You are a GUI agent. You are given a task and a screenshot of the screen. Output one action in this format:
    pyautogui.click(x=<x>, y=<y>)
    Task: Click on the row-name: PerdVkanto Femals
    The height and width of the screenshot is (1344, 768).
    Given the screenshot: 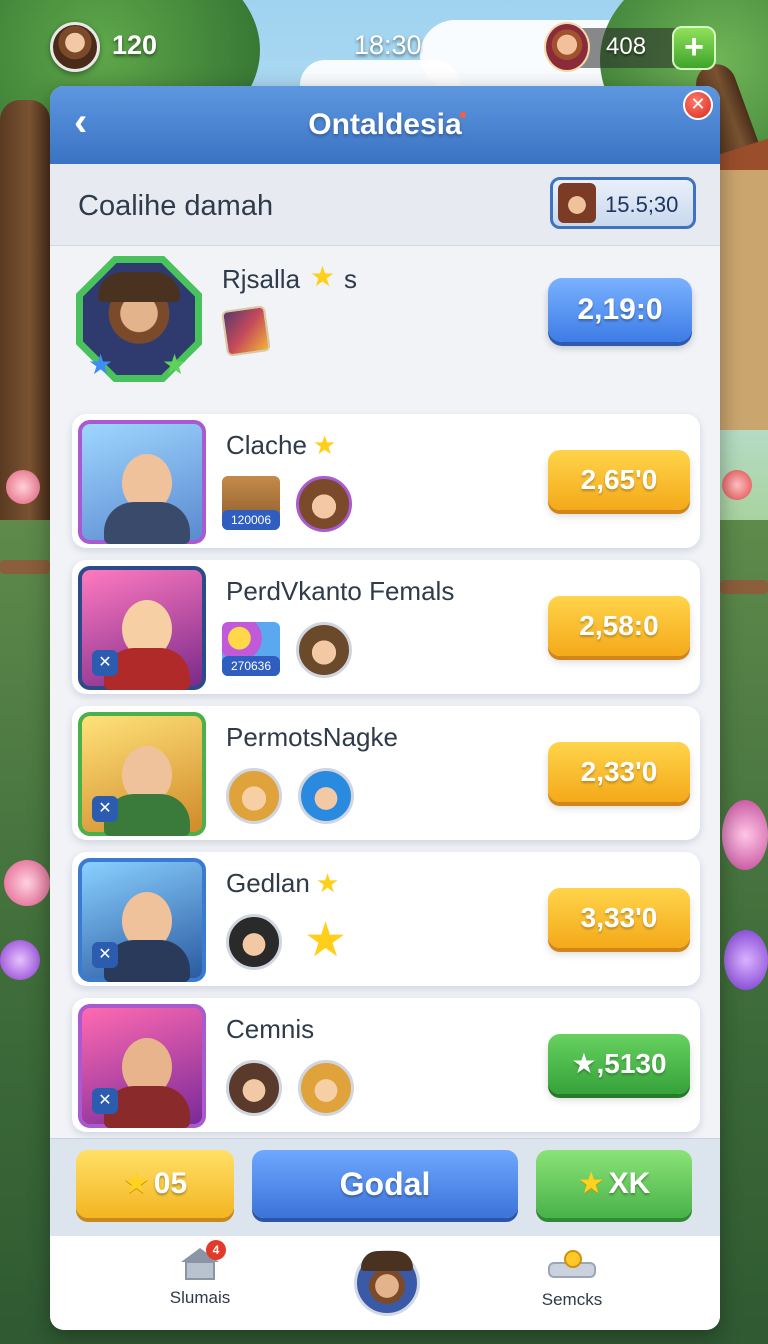 What is the action you would take?
    pyautogui.click(x=340, y=591)
    